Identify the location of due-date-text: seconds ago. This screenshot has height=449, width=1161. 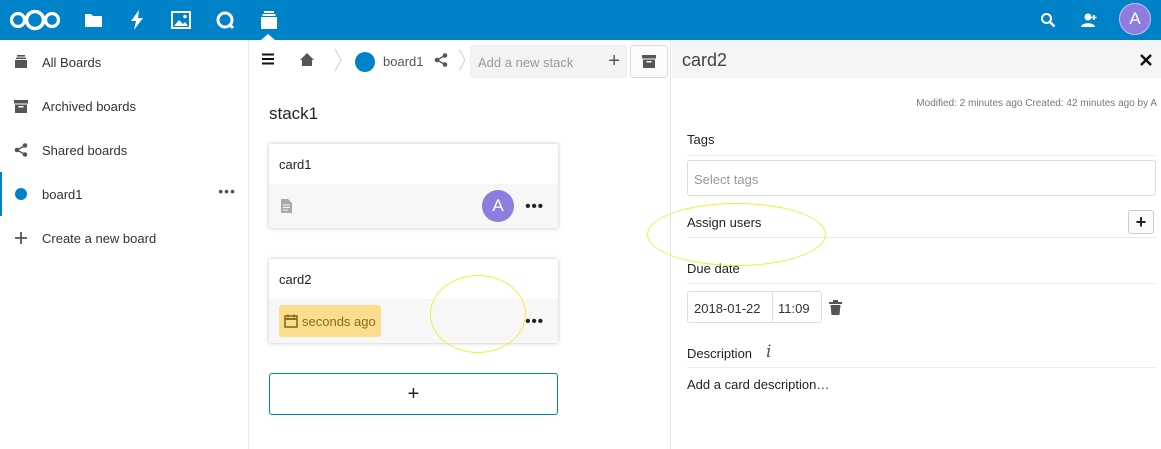
(339, 321).